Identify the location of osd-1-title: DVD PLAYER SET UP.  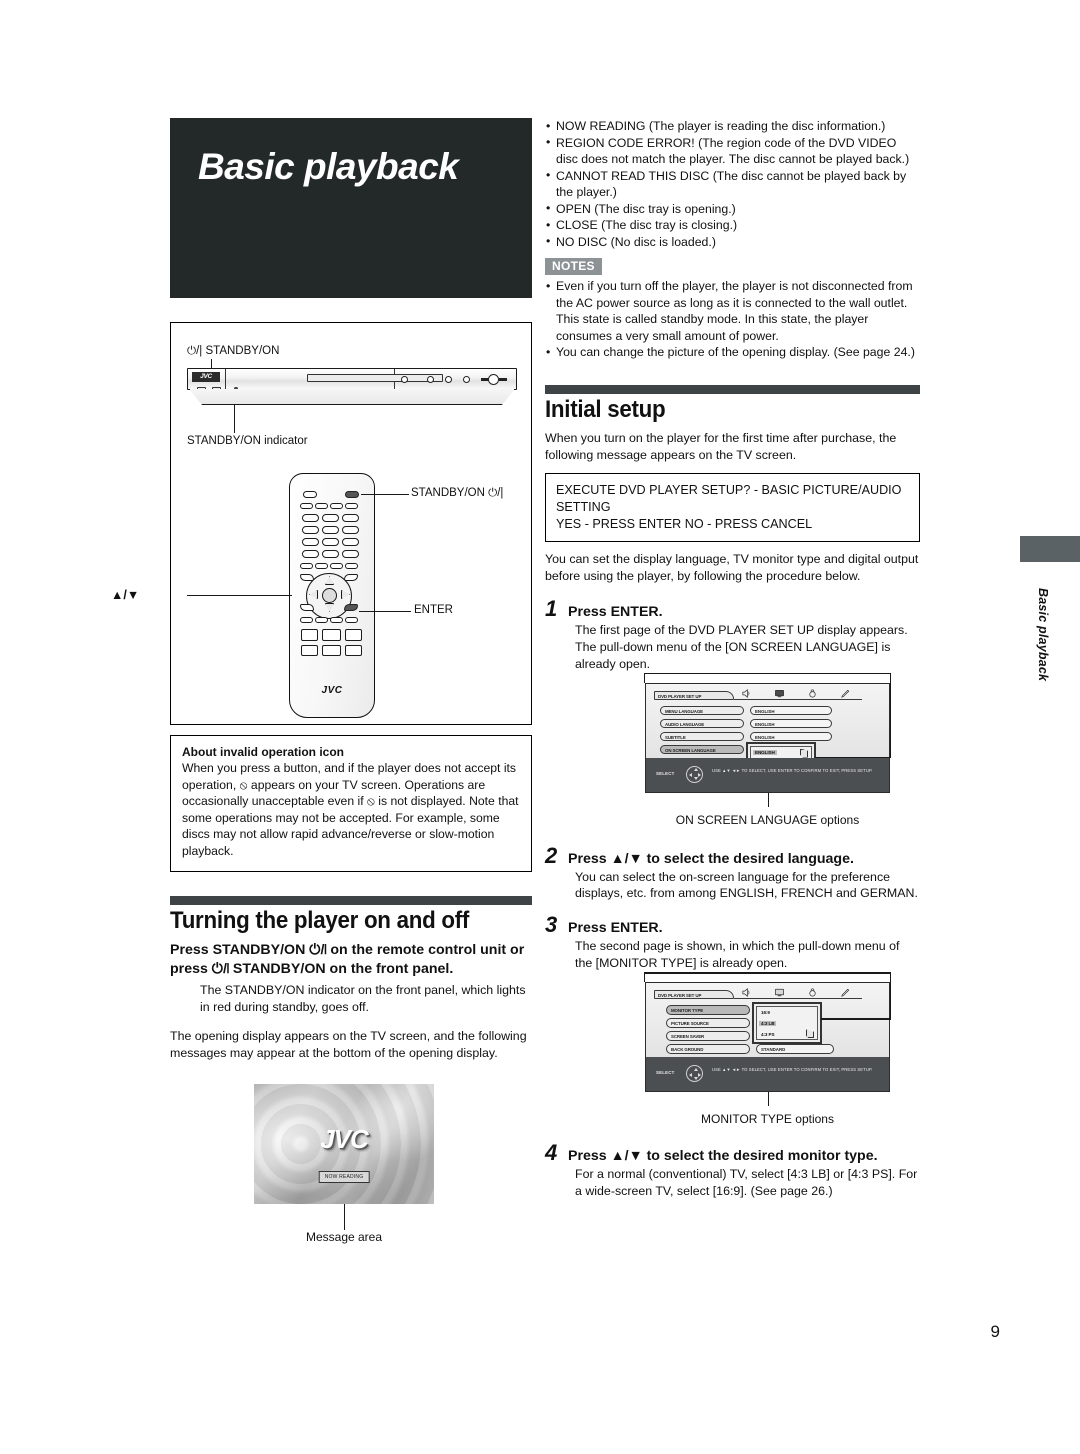
(694, 695).